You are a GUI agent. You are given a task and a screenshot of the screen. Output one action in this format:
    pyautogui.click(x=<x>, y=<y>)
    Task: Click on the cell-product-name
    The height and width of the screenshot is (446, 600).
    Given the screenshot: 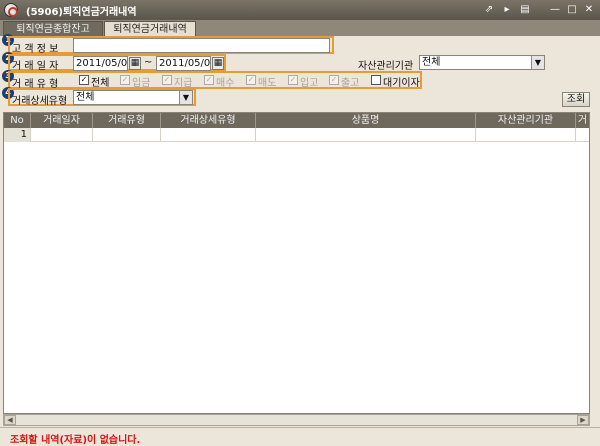 What is the action you would take?
    pyautogui.click(x=366, y=135)
    